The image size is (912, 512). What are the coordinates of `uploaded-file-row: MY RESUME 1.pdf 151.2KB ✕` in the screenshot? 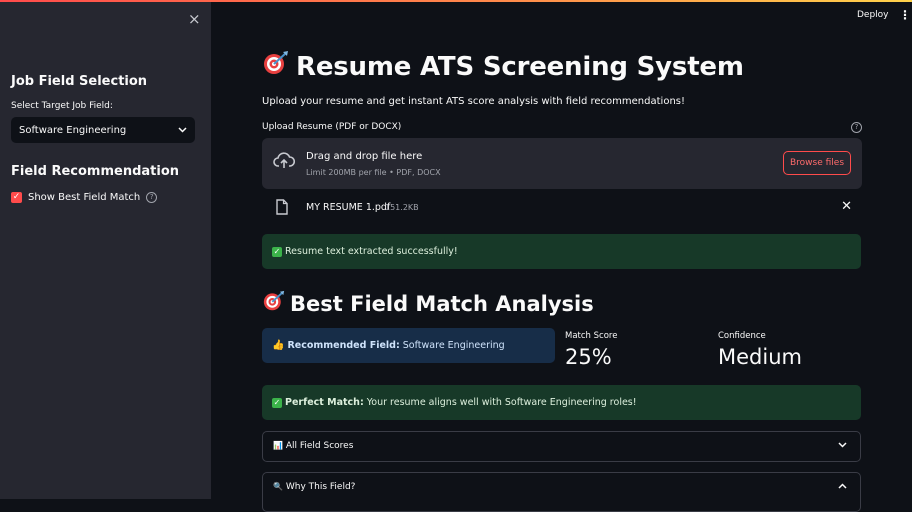 It's located at (564, 208).